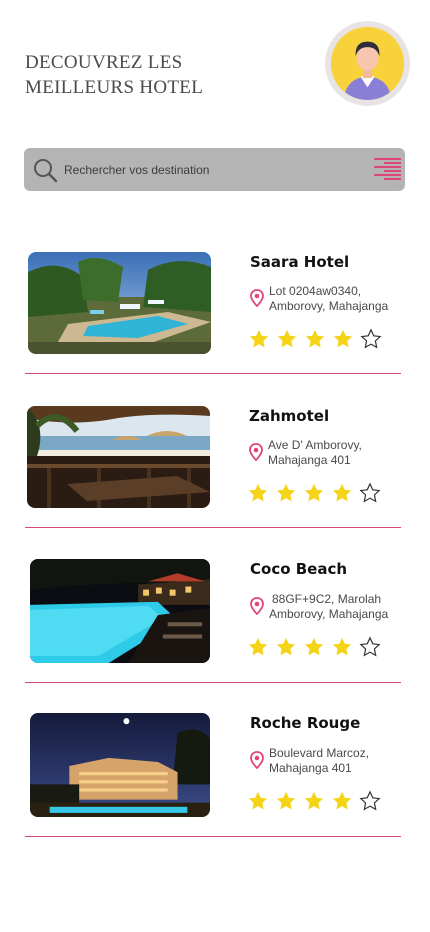 The width and height of the screenshot is (430, 932). What do you see at coordinates (319, 753) in the screenshot?
I see `hotel-address-line-1: Boulevard Marcoz,` at bounding box center [319, 753].